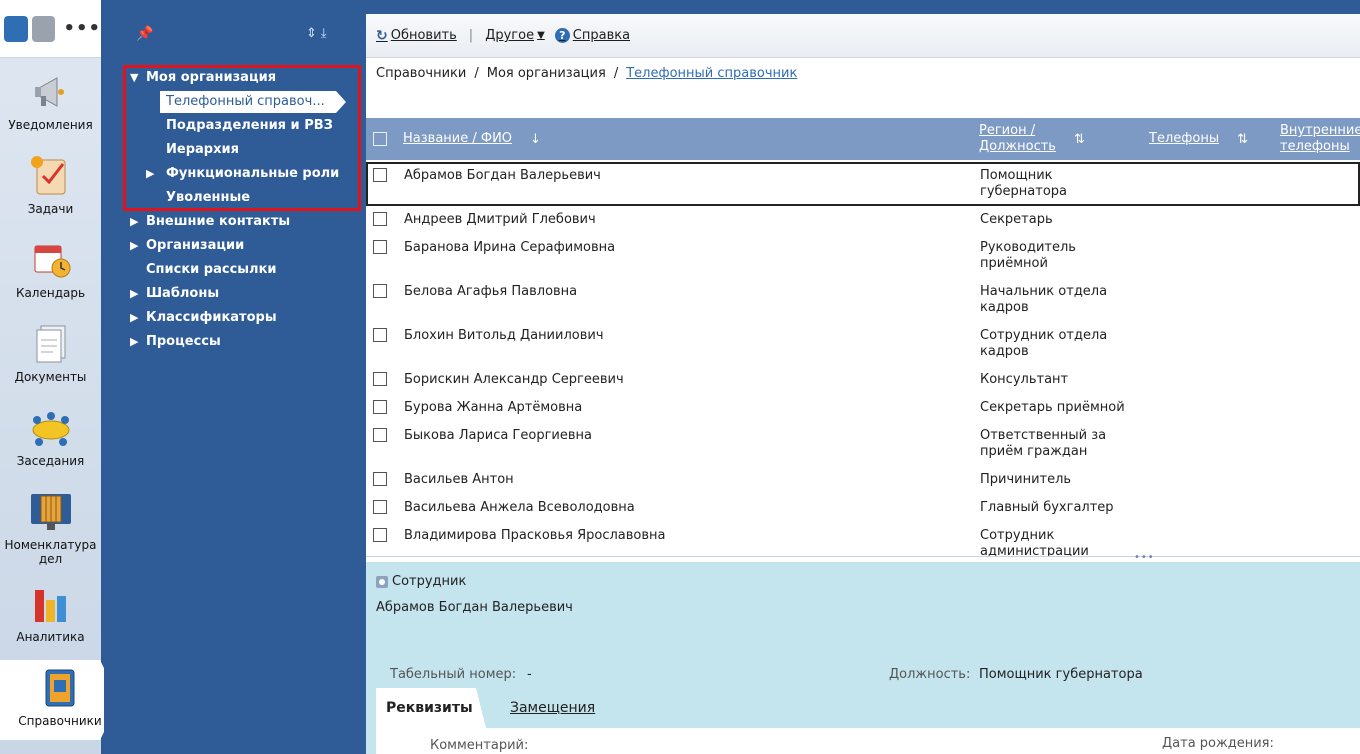  Describe the element at coordinates (211, 270) in the screenshot. I see `tree-item-mailing-lists: Списки рассылки` at that location.